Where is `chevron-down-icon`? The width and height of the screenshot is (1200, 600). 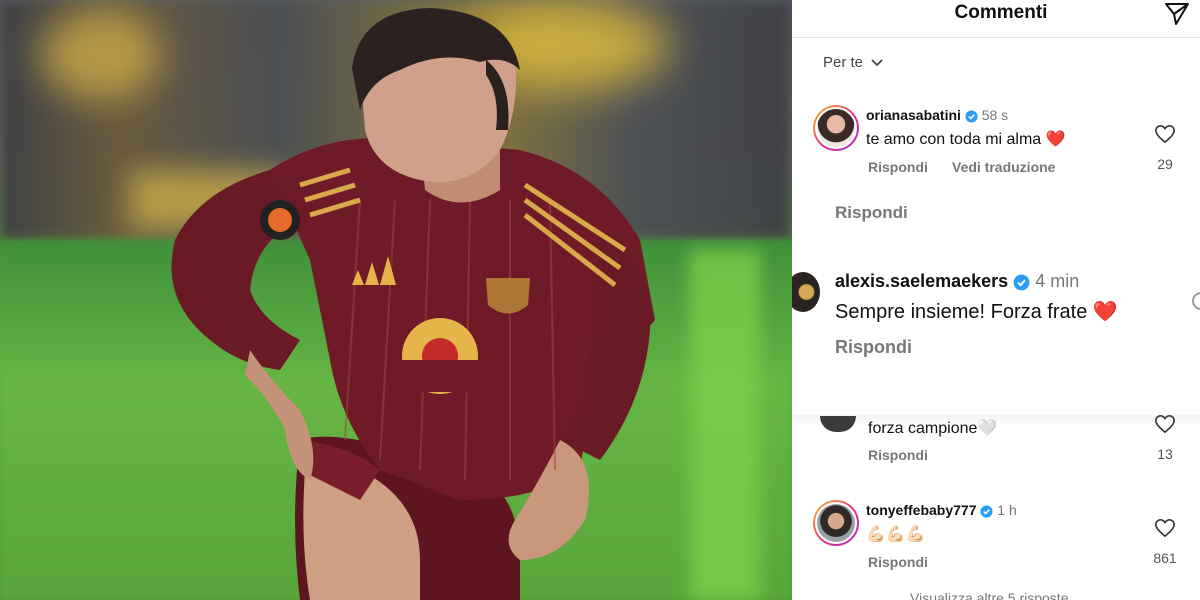
chevron-down-icon is located at coordinates (877, 62).